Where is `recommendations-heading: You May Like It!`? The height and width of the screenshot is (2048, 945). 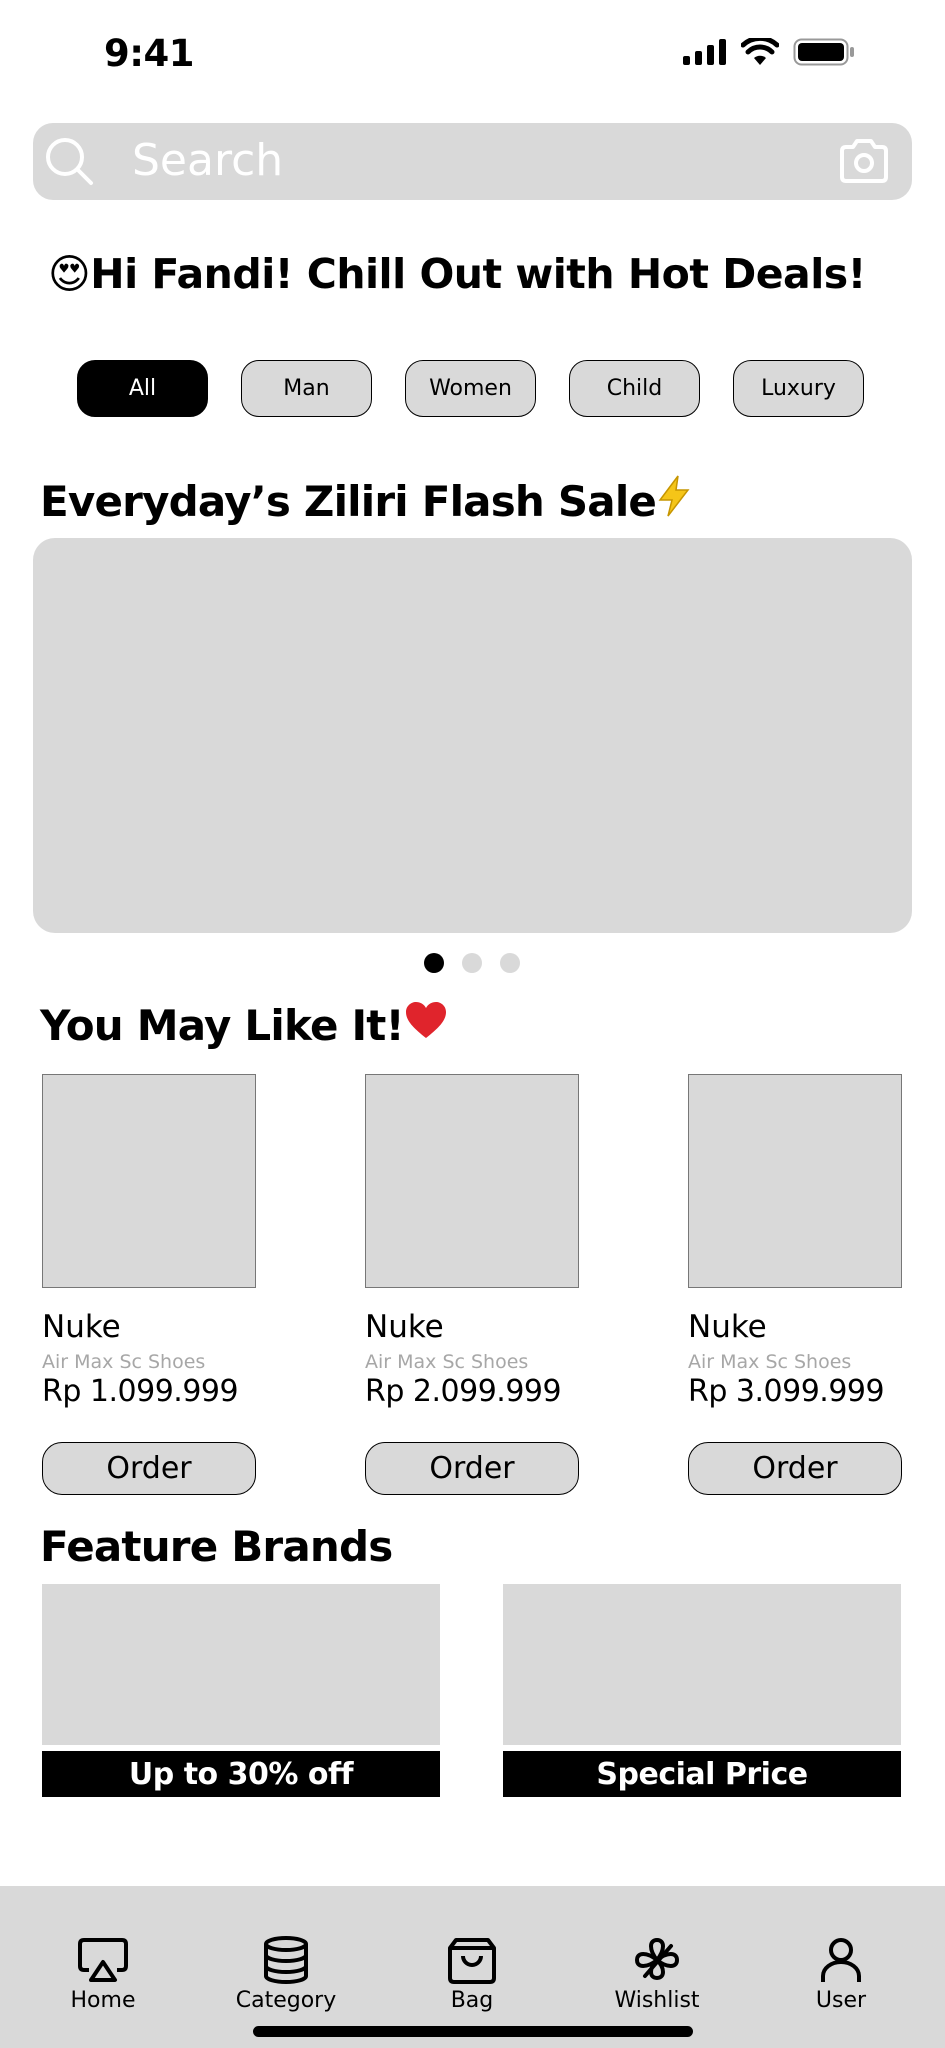 recommendations-heading: You May Like It! is located at coordinates (244, 1025).